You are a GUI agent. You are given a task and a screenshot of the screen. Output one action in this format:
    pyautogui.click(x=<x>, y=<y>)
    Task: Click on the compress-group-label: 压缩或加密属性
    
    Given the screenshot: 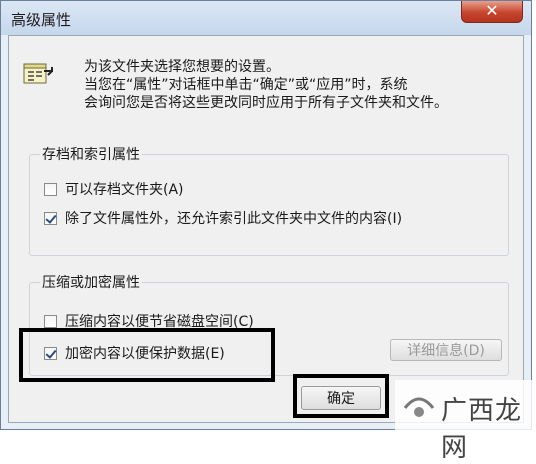 What is the action you would take?
    pyautogui.click(x=91, y=282)
    